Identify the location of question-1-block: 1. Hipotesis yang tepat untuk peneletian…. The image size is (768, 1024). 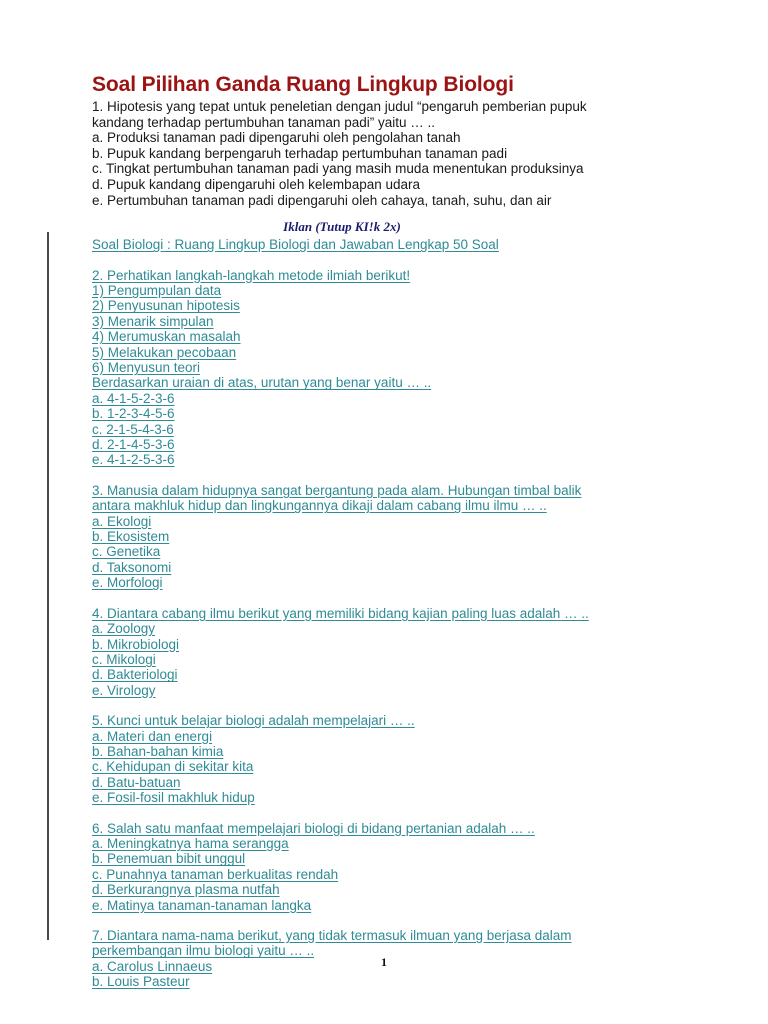
(370, 153).